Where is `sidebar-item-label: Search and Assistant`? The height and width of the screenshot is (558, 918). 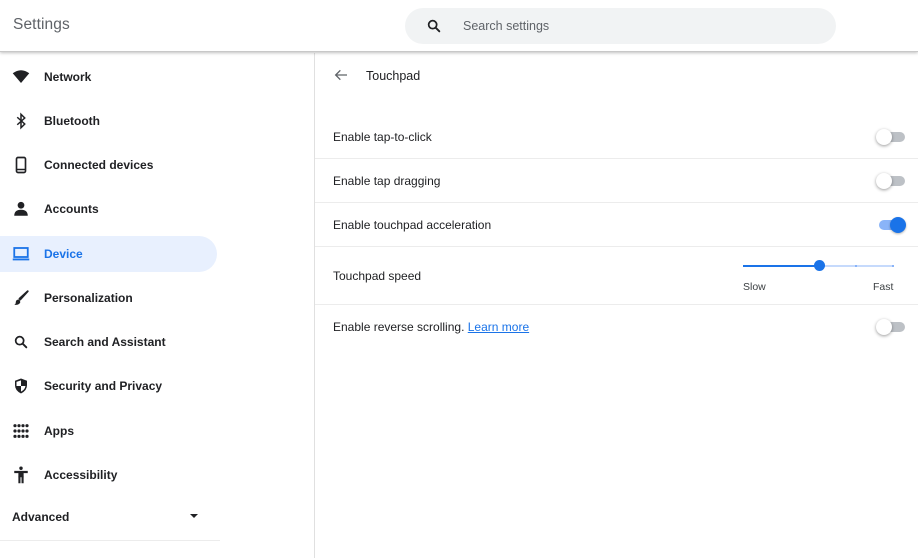
sidebar-item-label: Search and Assistant is located at coordinates (105, 342).